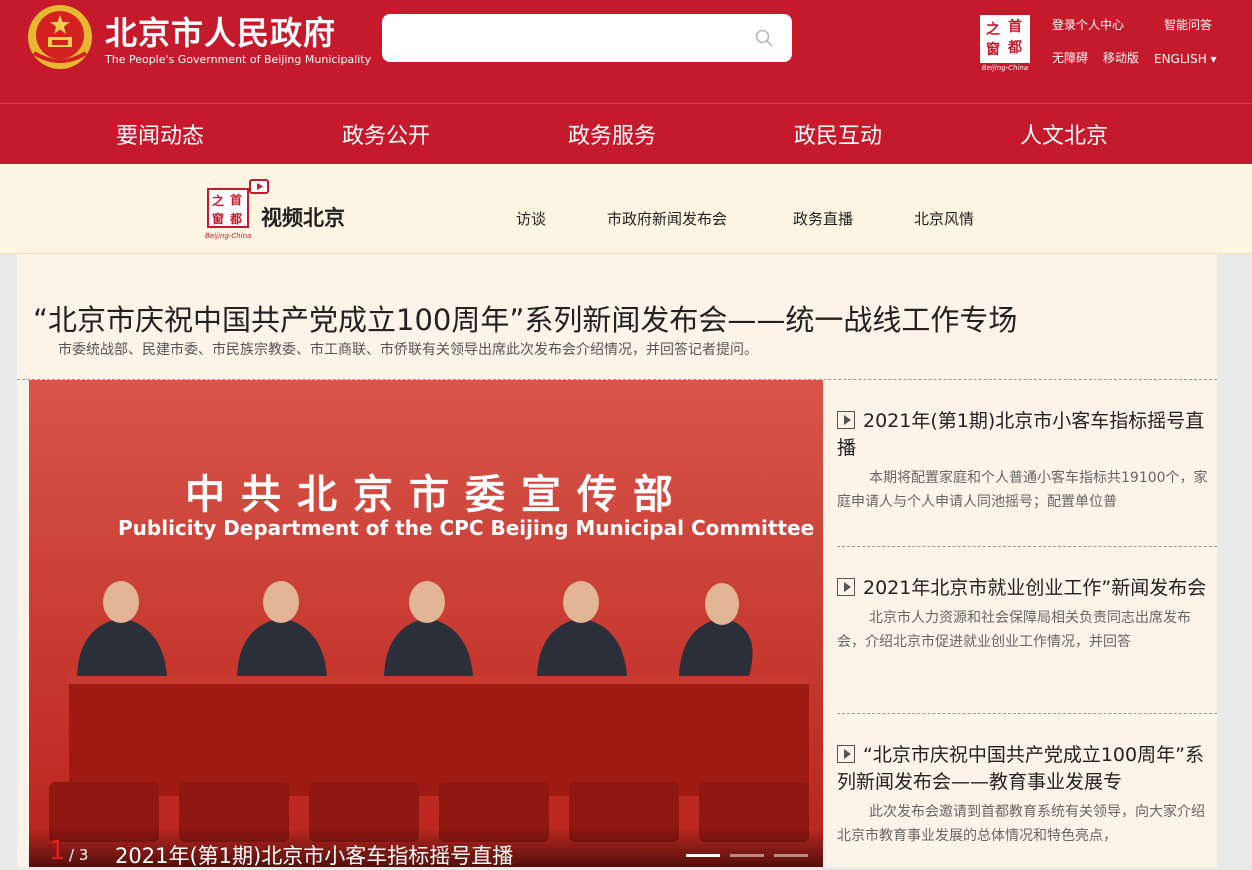 The height and width of the screenshot is (870, 1252). Describe the element at coordinates (259, 186) in the screenshot. I see `tv-icon` at that location.